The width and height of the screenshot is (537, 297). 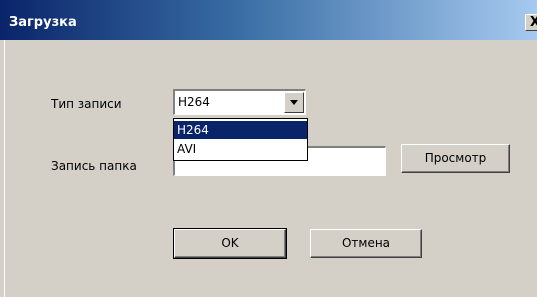 I want to click on window-title: Загрузка, so click(x=43, y=22).